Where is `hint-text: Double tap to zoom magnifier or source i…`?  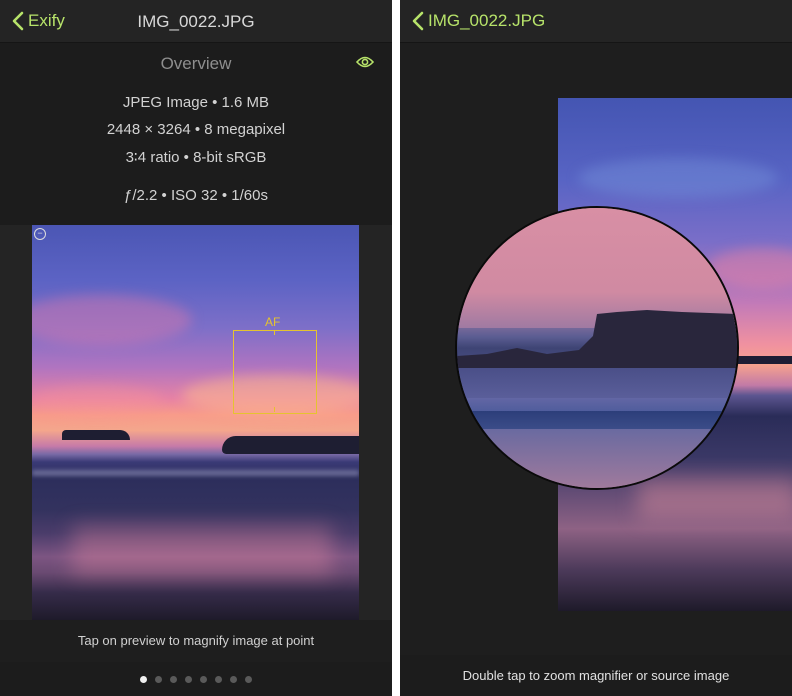 hint-text: Double tap to zoom magnifier or source i… is located at coordinates (596, 675).